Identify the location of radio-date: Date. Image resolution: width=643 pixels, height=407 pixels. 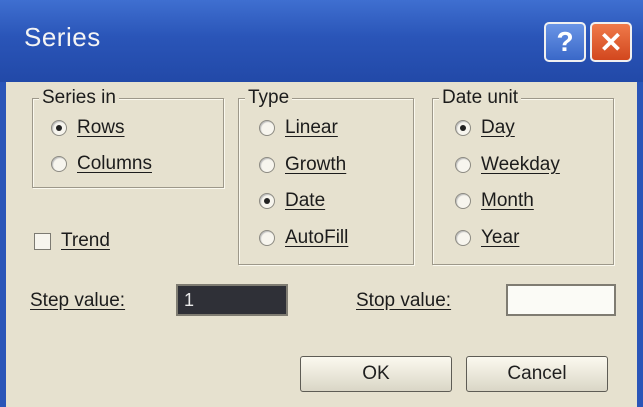
(292, 201).